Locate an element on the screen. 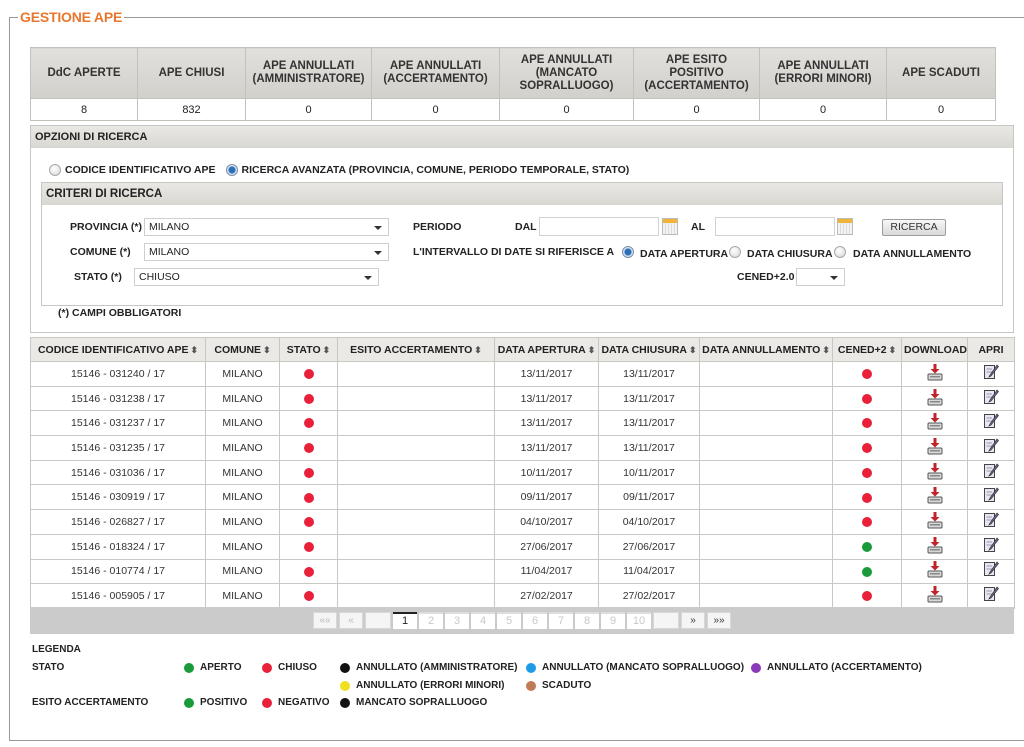 The width and height of the screenshot is (1024, 747). radio-data-annullamento is located at coordinates (840, 252).